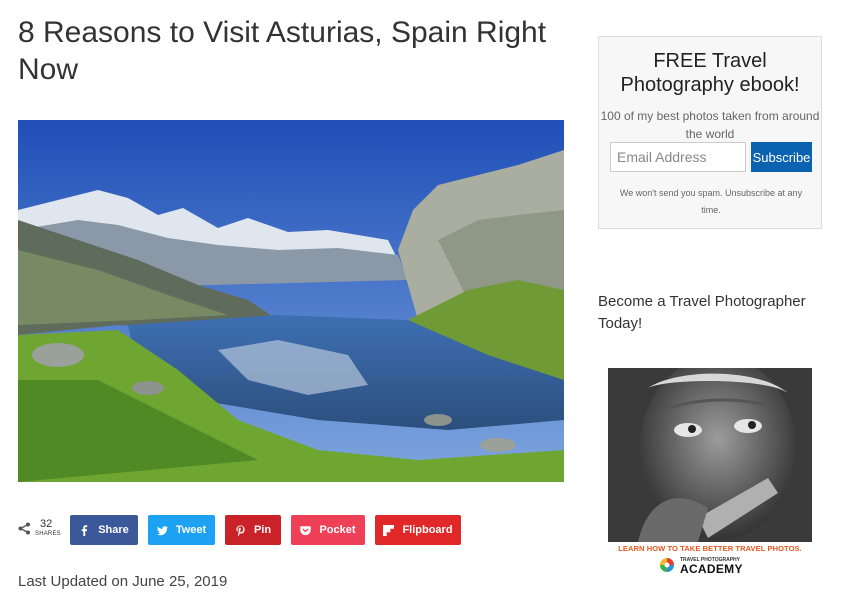 Image resolution: width=852 pixels, height=598 pixels. I want to click on promo-text: Become a Travel Photographer Today!, so click(702, 312).